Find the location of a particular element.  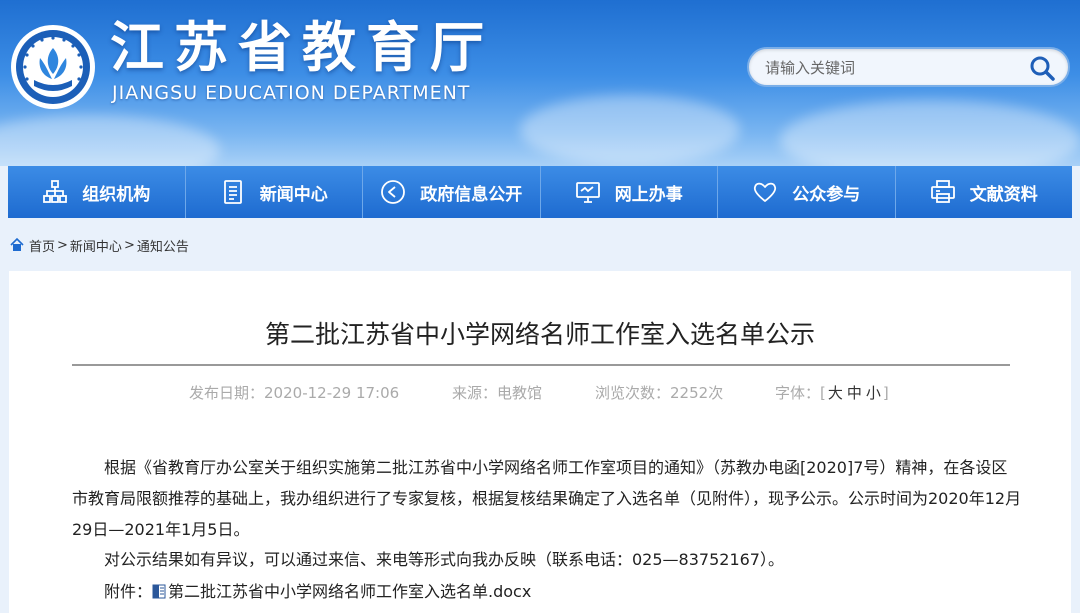

play-circle-icon is located at coordinates (393, 192).